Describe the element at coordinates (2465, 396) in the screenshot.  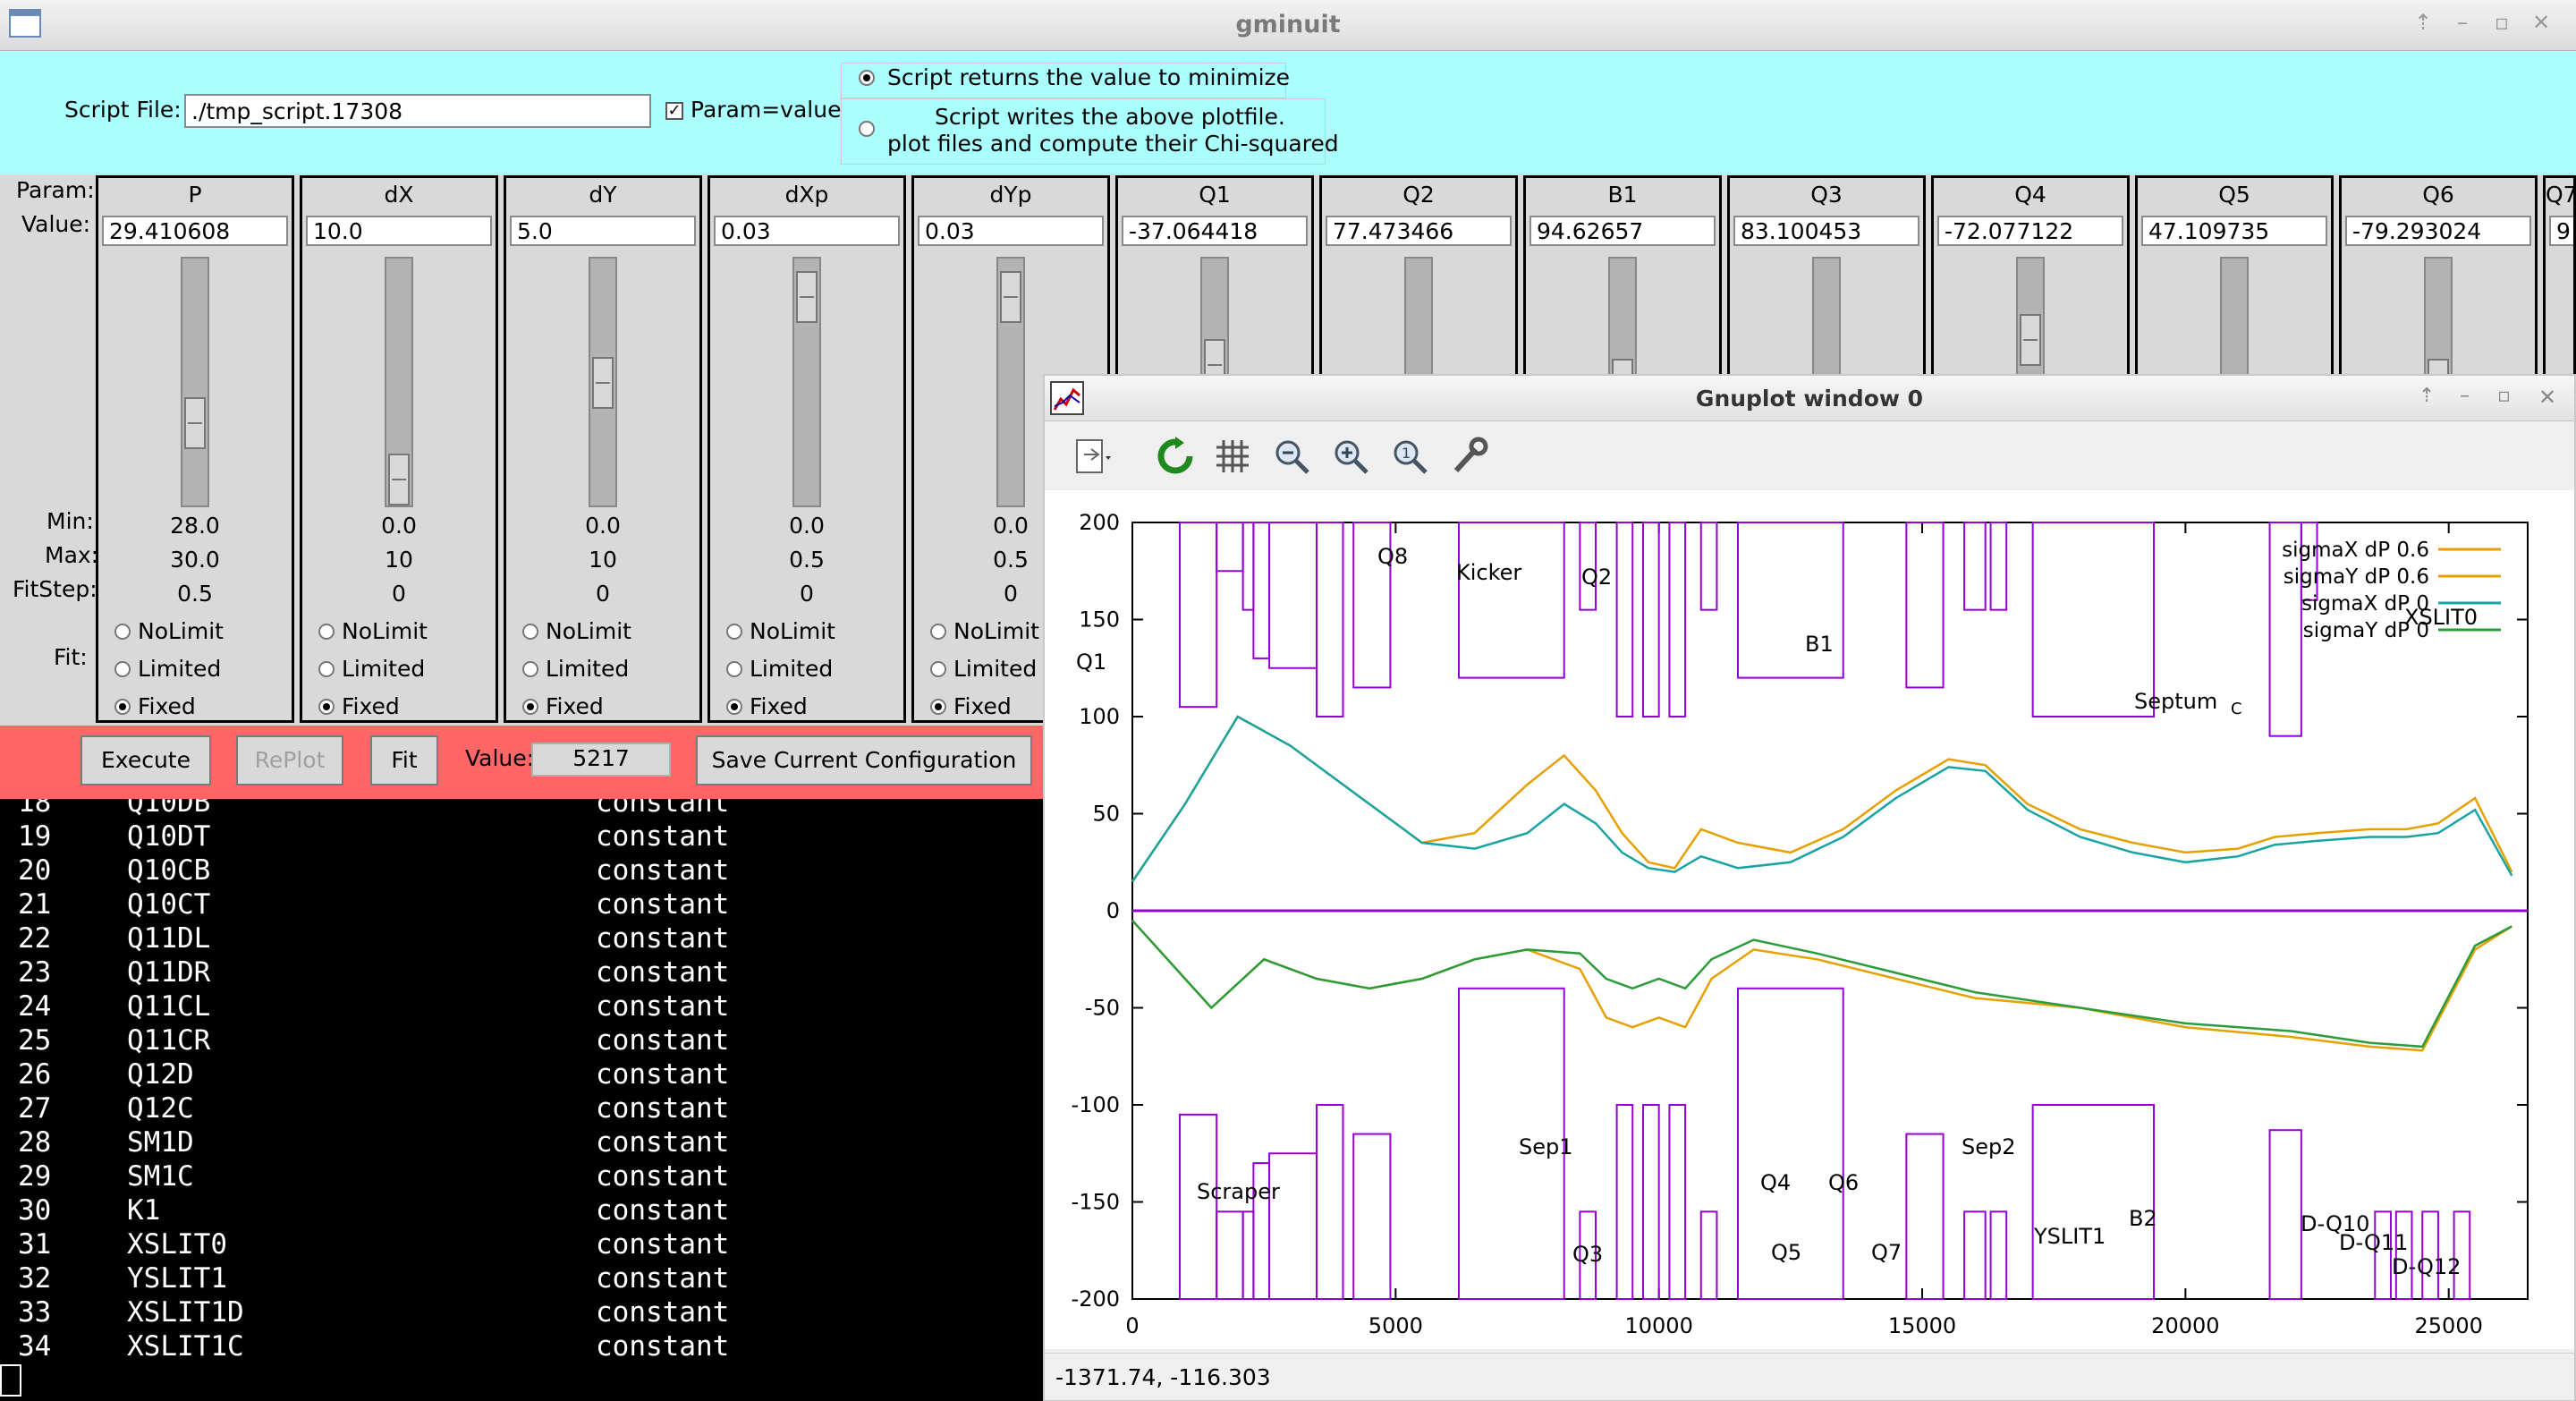
I see `gnuplot-minimize-icon: –` at that location.